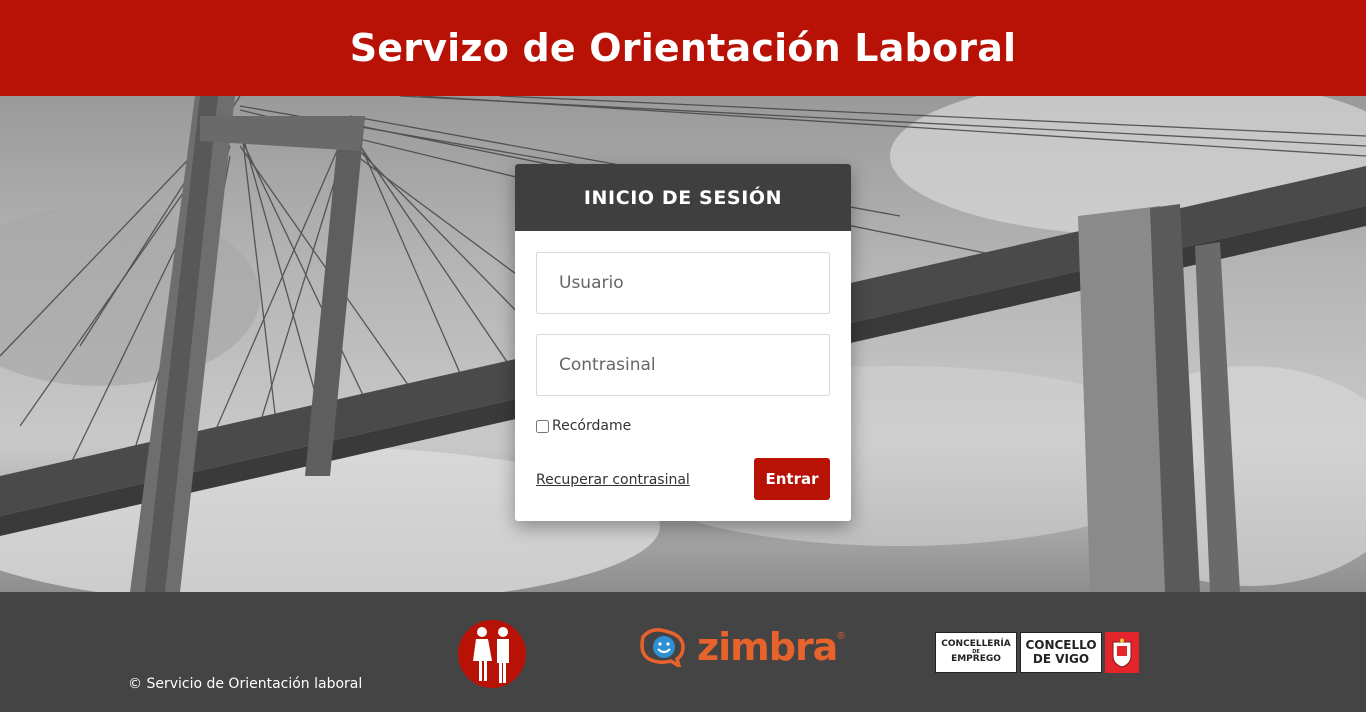  Describe the element at coordinates (245, 684) in the screenshot. I see `copyright-text: © Servicio de Orientación laboral` at that location.